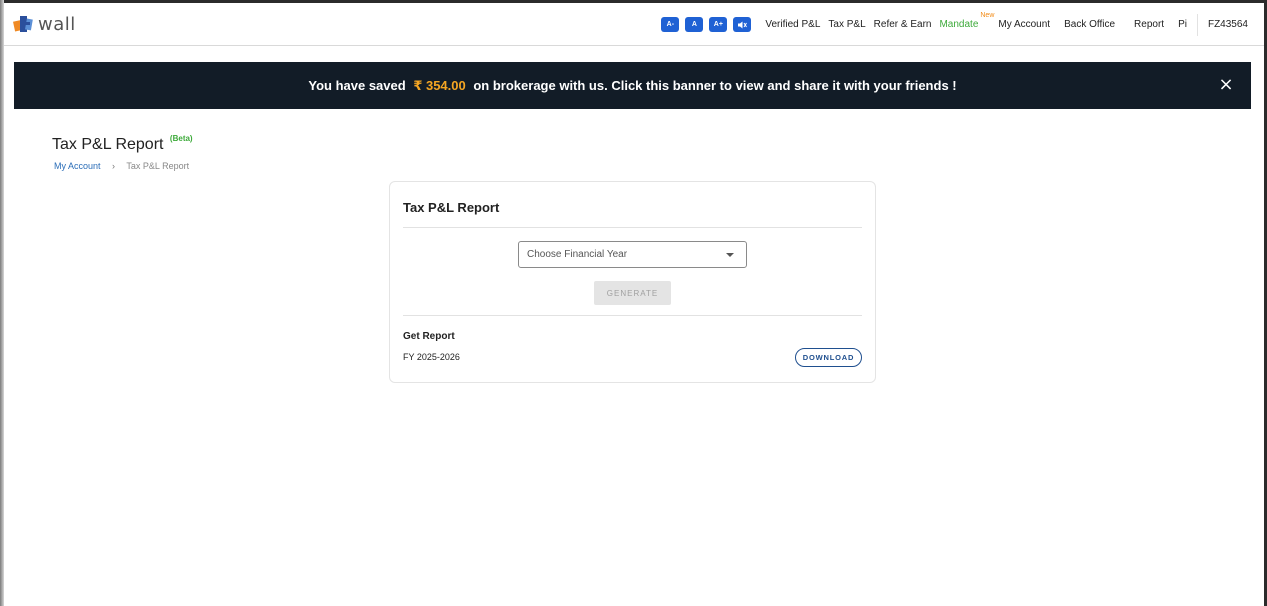 The height and width of the screenshot is (606, 1267). What do you see at coordinates (24, 24) in the screenshot?
I see `logo-icon` at bounding box center [24, 24].